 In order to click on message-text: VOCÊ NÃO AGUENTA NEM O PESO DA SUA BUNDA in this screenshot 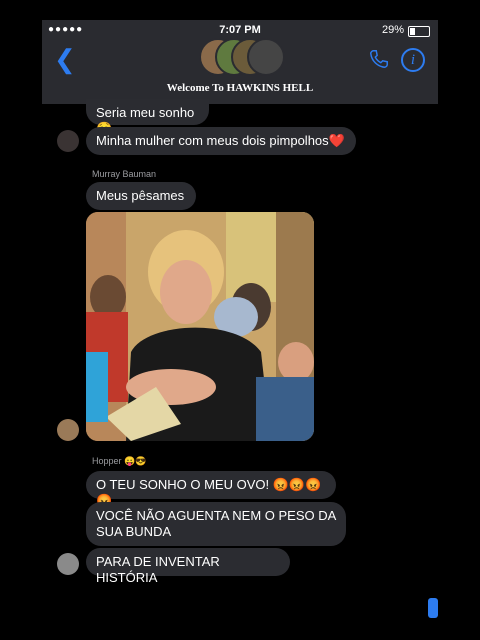, I will do `click(216, 523)`.